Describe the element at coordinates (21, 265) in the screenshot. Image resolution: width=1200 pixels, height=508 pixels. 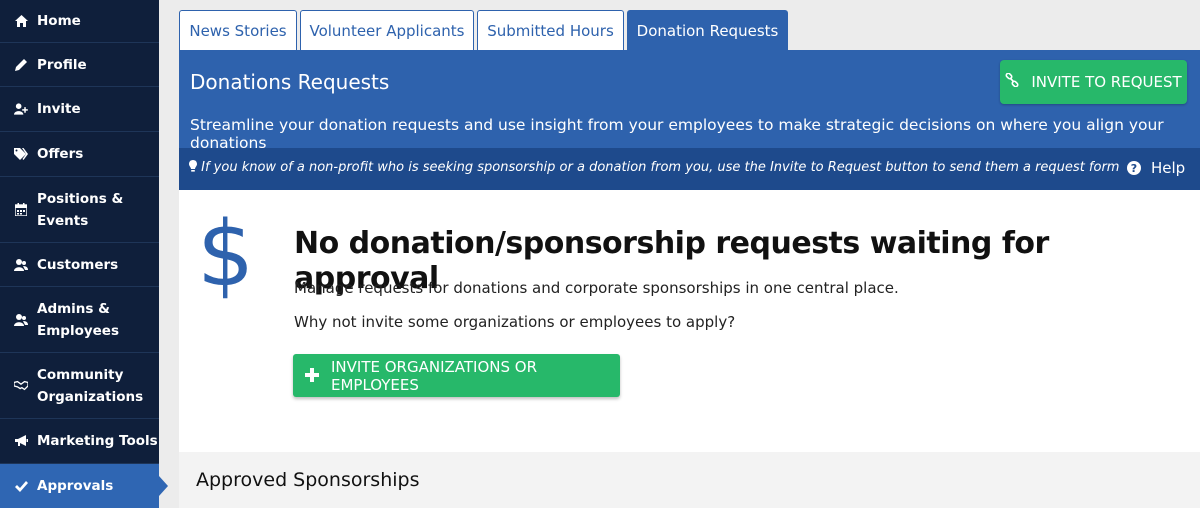
I see `users-icon` at that location.